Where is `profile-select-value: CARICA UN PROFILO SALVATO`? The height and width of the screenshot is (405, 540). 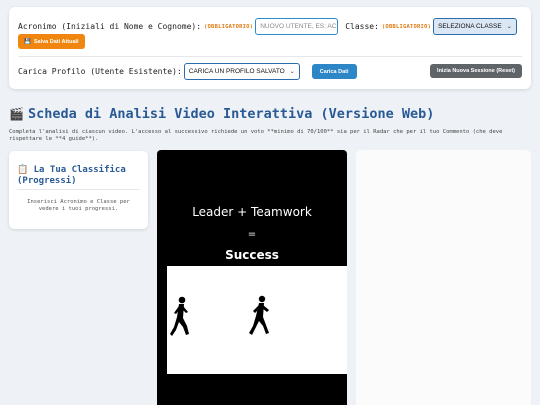 profile-select-value: CARICA UN PROFILO SALVATO is located at coordinates (236, 71).